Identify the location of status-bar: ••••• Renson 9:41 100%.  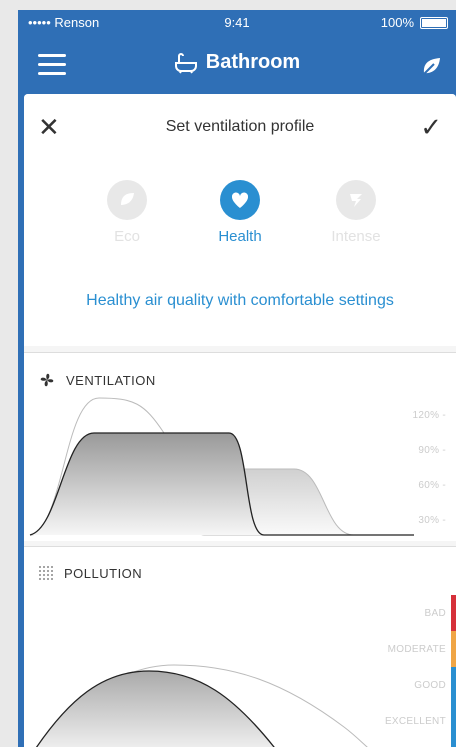
(237, 22).